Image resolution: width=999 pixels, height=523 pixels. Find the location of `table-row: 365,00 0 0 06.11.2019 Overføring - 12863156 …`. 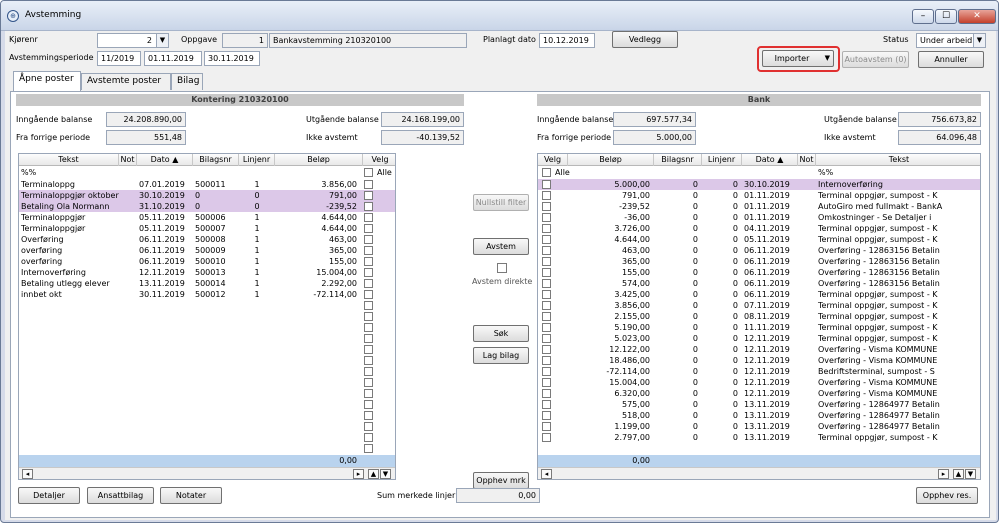

table-row: 365,00 0 0 06.11.2019 Overføring - 12863156 … is located at coordinates (759, 261).